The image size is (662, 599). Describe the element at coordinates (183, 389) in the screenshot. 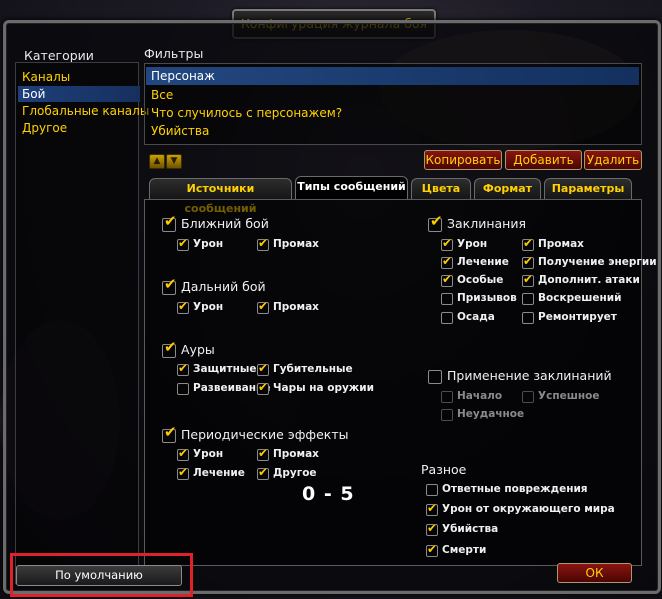

I see `auras-dispel-checkbox` at that location.